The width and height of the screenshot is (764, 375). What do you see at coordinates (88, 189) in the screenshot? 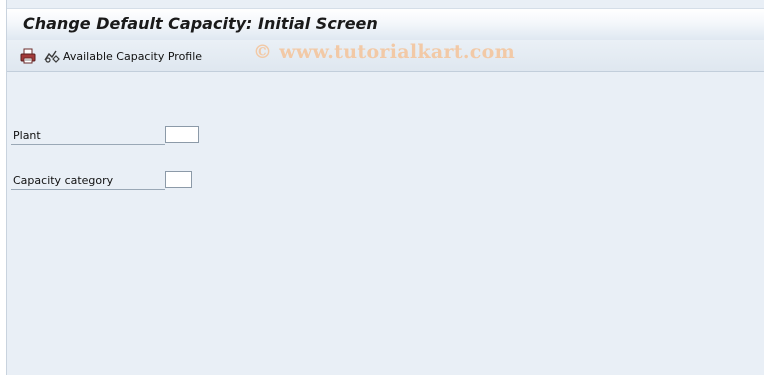
I see `capacity-category-label-underline` at bounding box center [88, 189].